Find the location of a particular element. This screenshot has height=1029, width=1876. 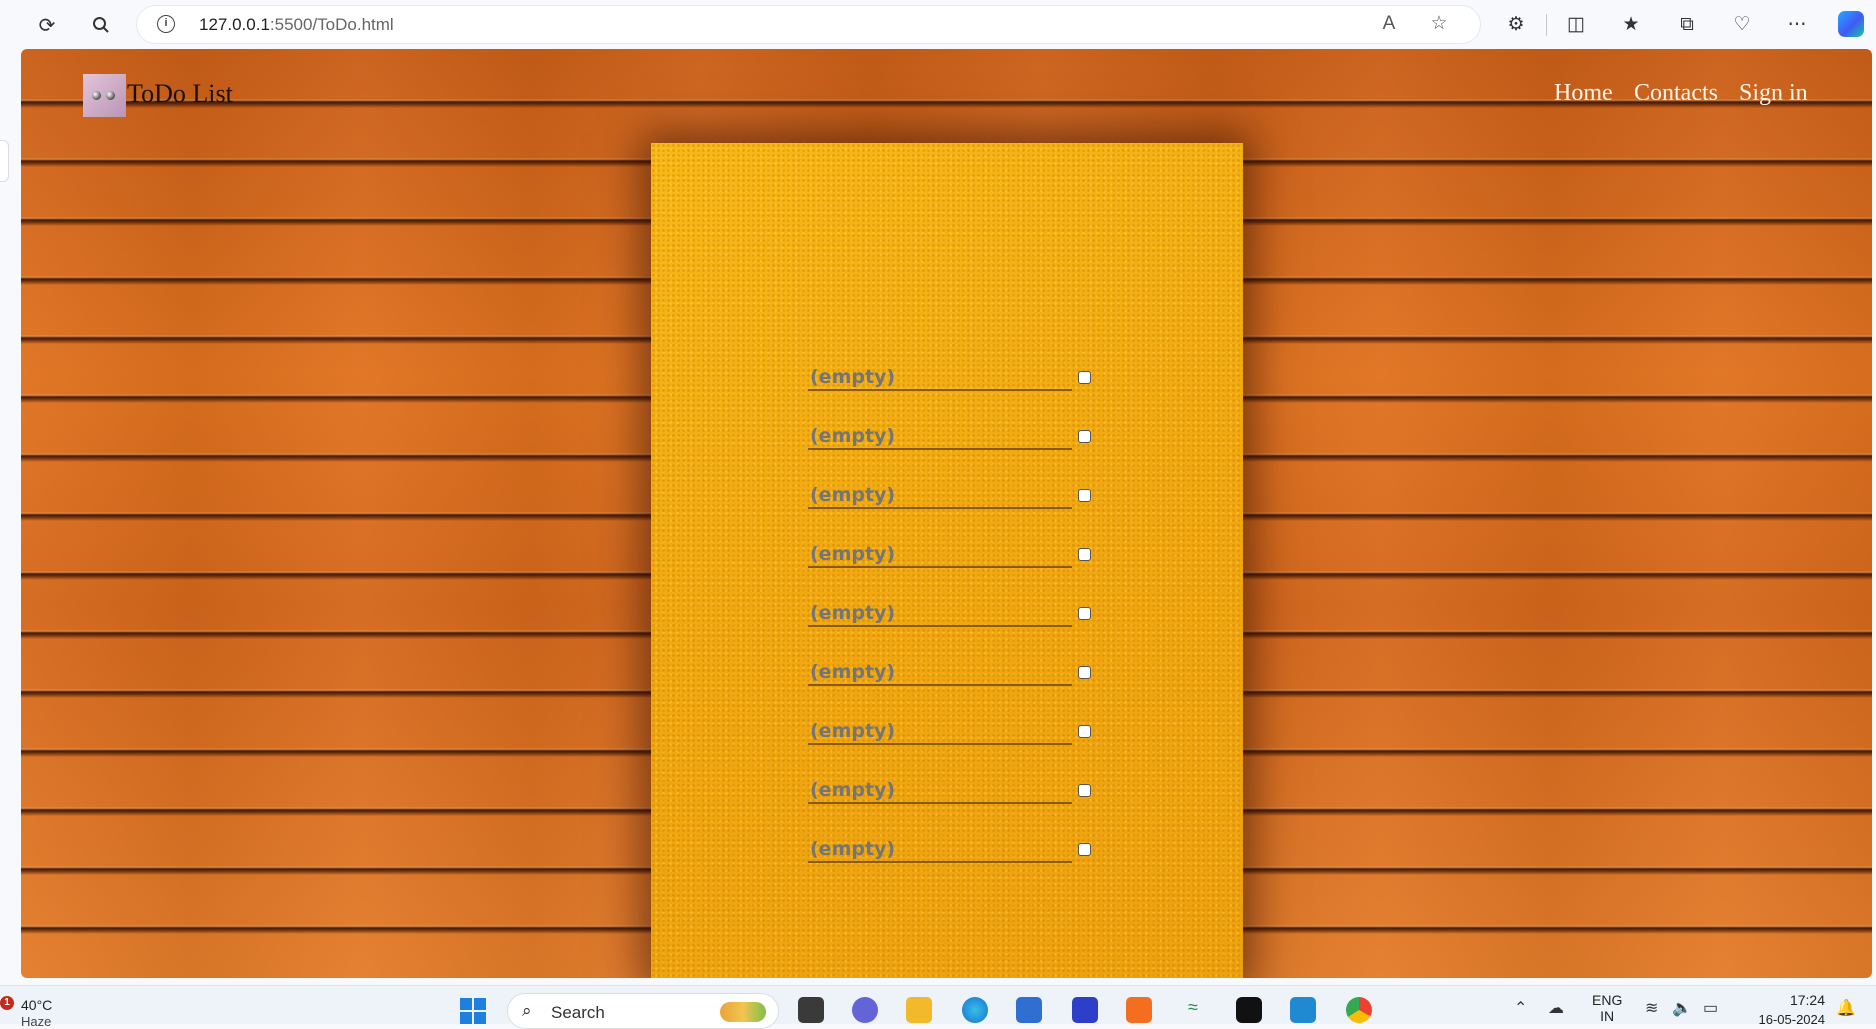

browser-essentials-icon: ♡ is located at coordinates (1742, 25).